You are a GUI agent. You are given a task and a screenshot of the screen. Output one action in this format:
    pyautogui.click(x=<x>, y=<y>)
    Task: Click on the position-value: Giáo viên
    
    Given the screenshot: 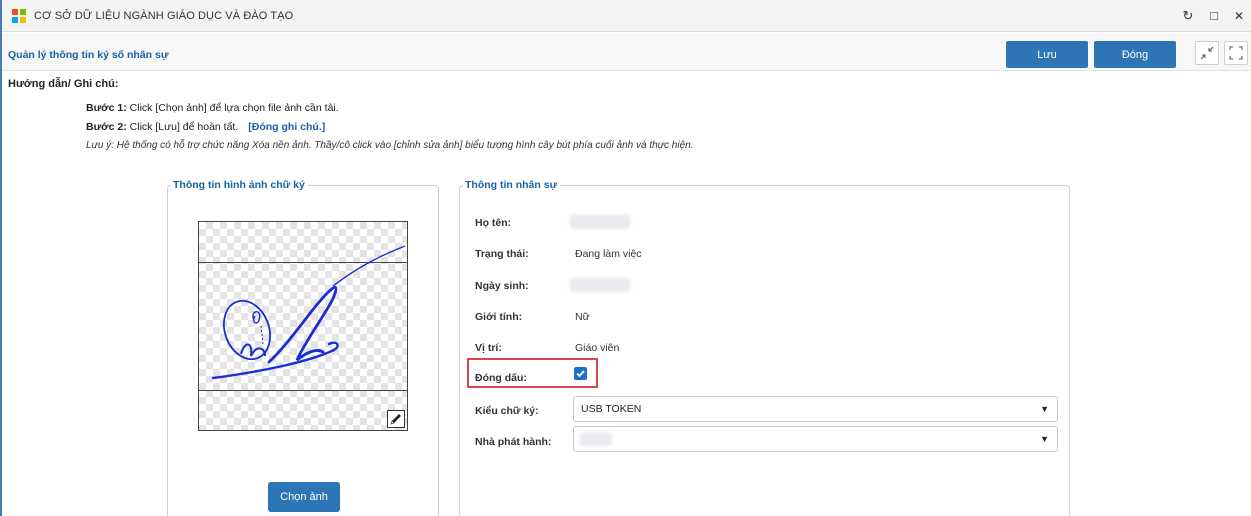 What is the action you would take?
    pyautogui.click(x=597, y=348)
    